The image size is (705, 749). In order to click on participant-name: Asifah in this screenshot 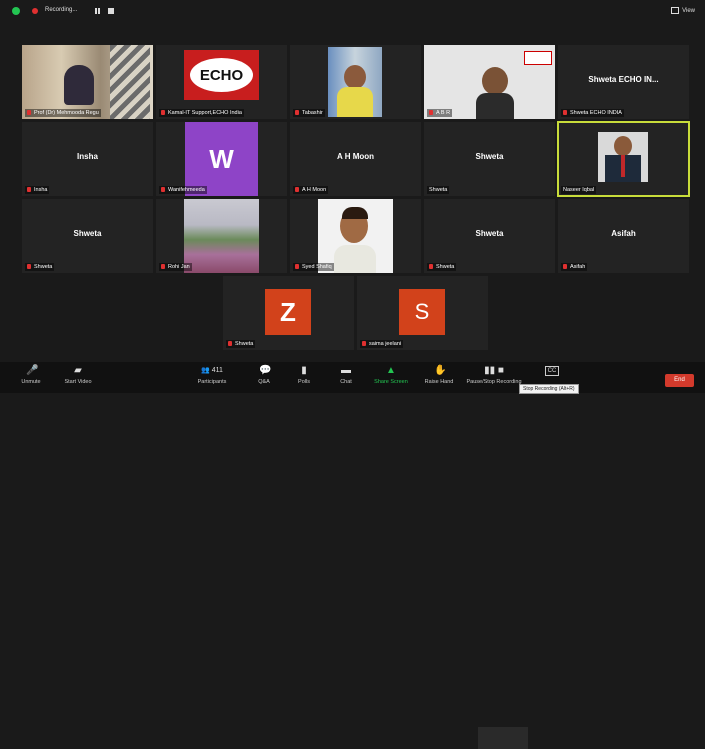, I will do `click(574, 267)`.